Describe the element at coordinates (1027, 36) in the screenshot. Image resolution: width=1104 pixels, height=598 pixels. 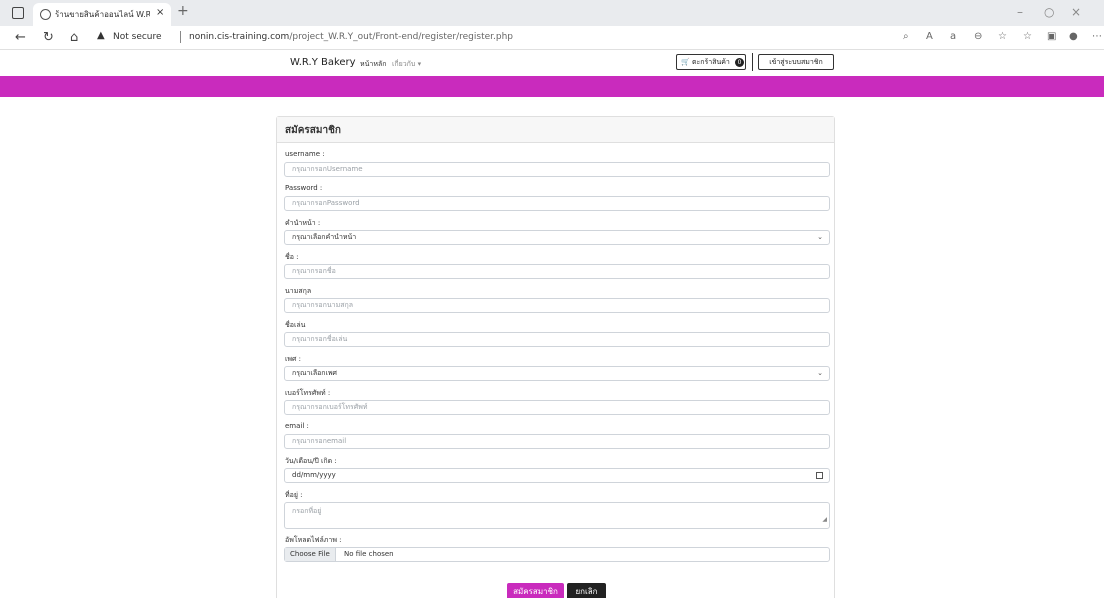
I see `favorites-bar-icon: ☆` at that location.